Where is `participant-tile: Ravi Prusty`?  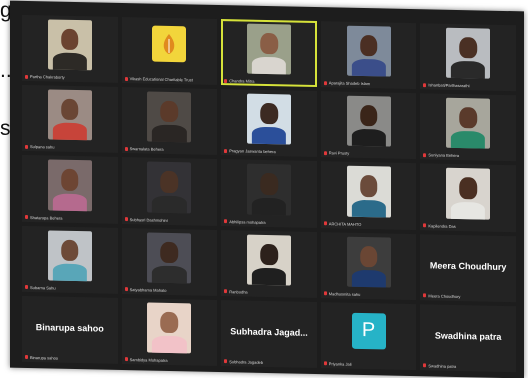
participant-tile: Ravi Prusty is located at coordinates (368, 125).